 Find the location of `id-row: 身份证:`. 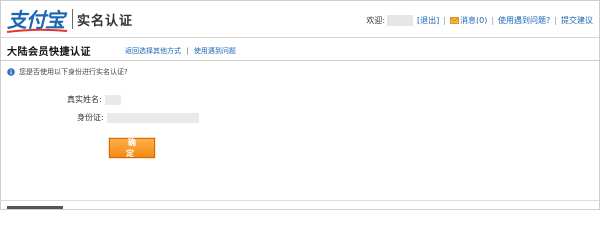

id-row: 身份证: is located at coordinates (138, 117).